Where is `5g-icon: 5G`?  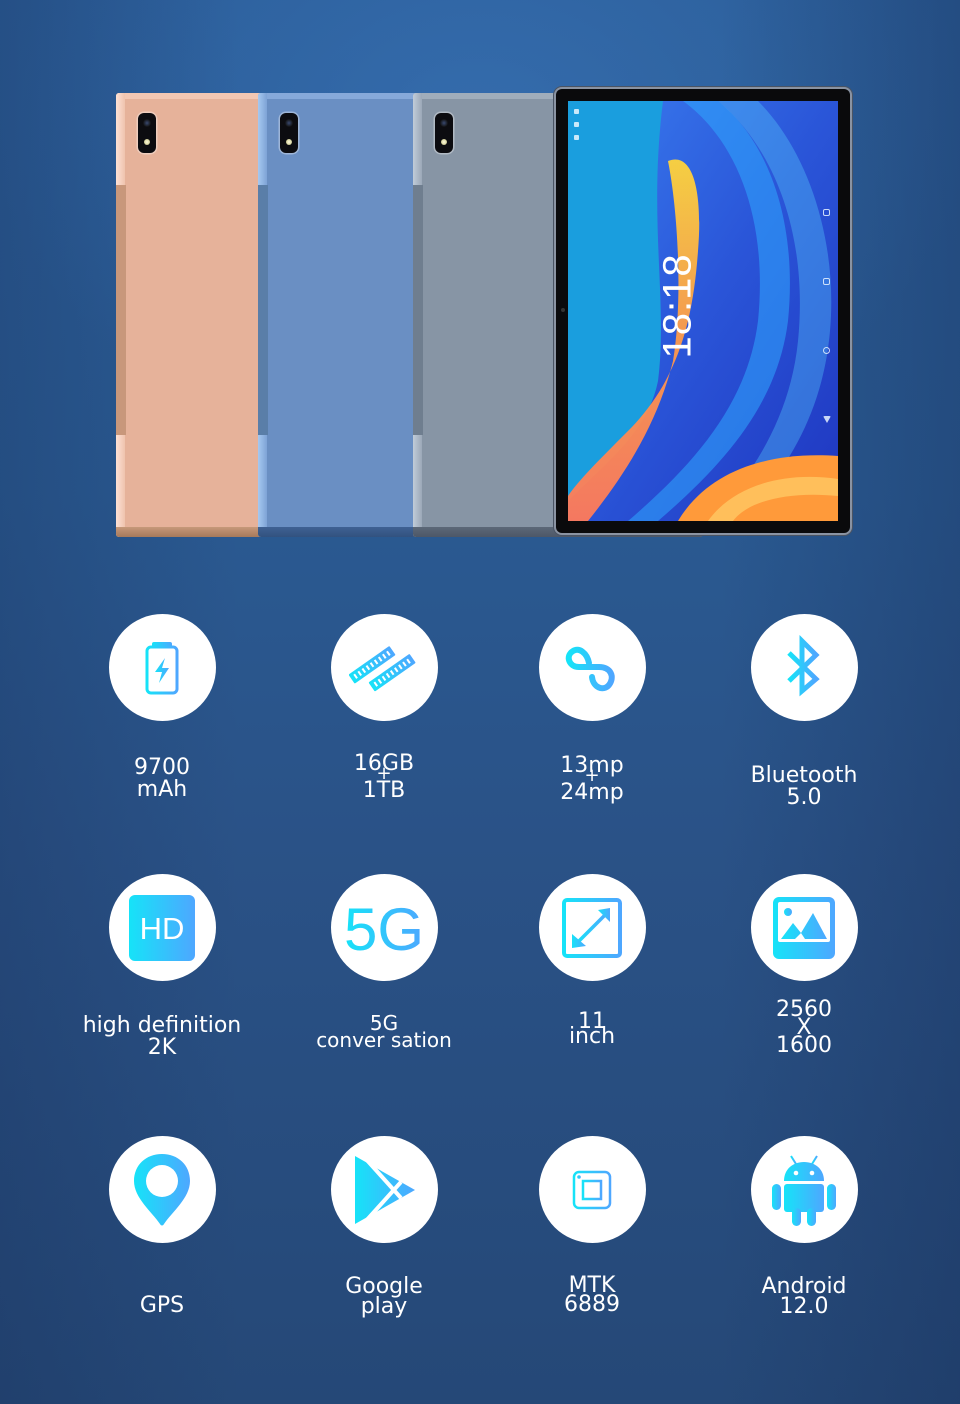
5g-icon: 5G is located at coordinates (384, 929).